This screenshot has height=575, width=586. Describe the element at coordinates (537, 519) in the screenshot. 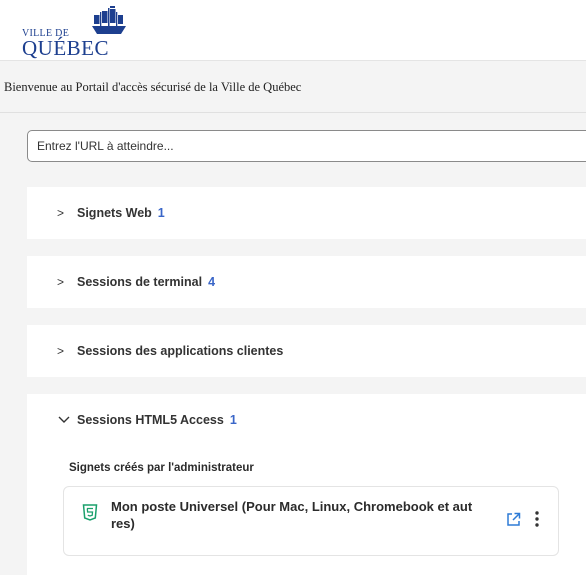

I see `more-vertical-icon` at that location.